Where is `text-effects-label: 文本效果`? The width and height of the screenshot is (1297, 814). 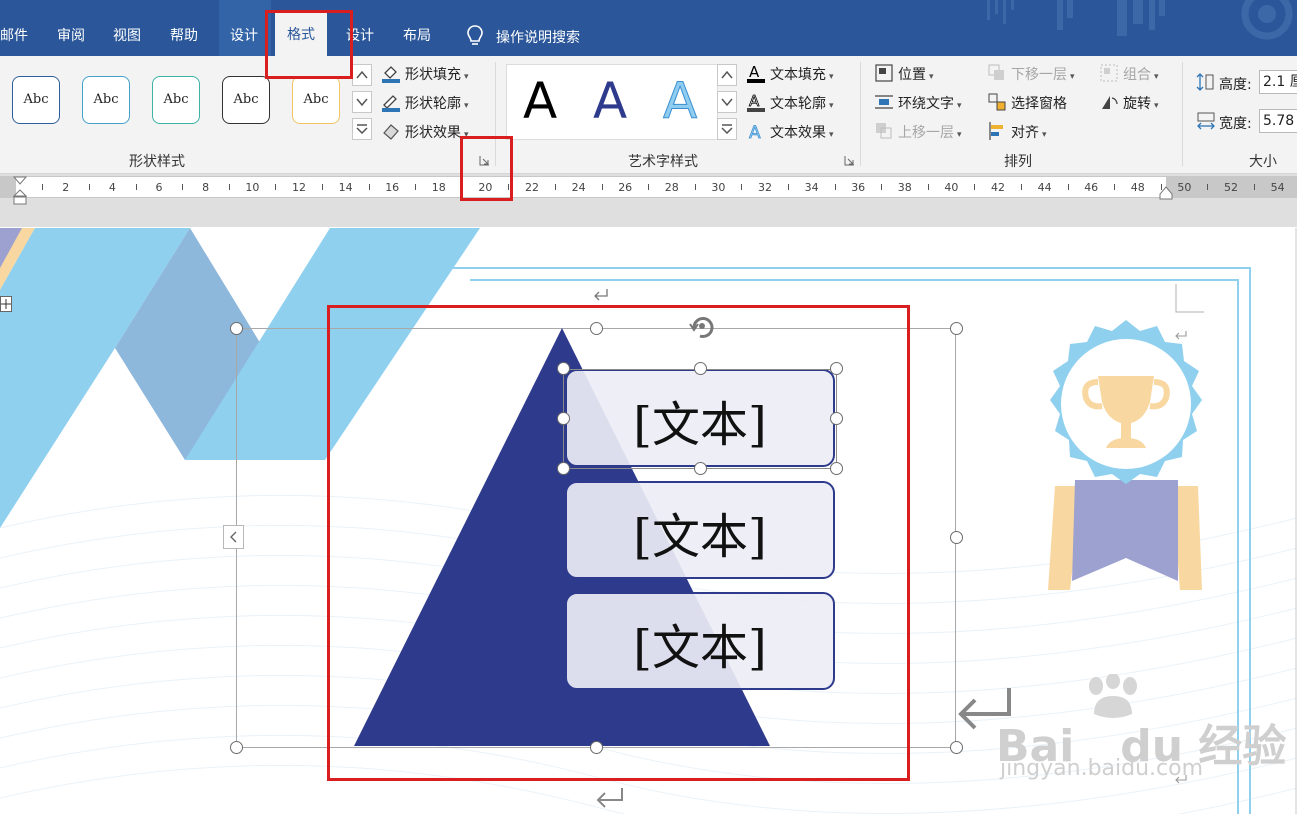
text-effects-label: 文本效果 is located at coordinates (798, 133).